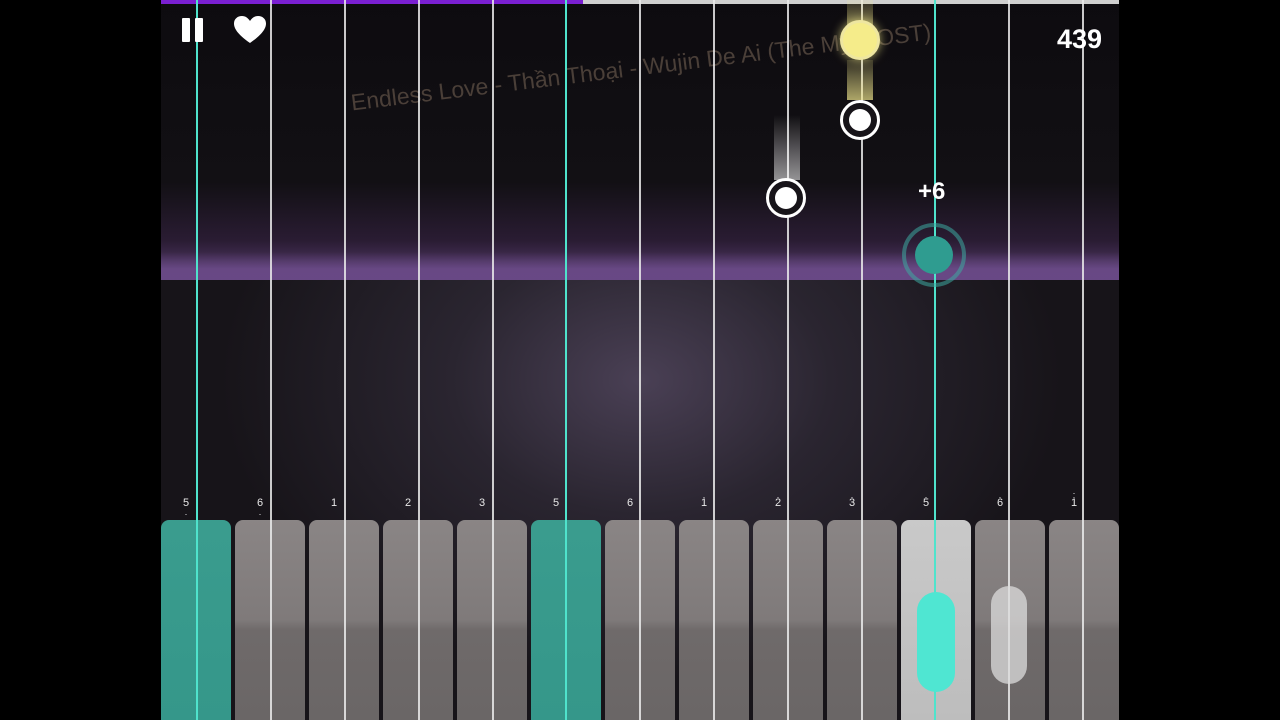 Image resolution: width=1280 pixels, height=720 pixels. Describe the element at coordinates (630, 503) in the screenshot. I see `key-label: 6` at that location.